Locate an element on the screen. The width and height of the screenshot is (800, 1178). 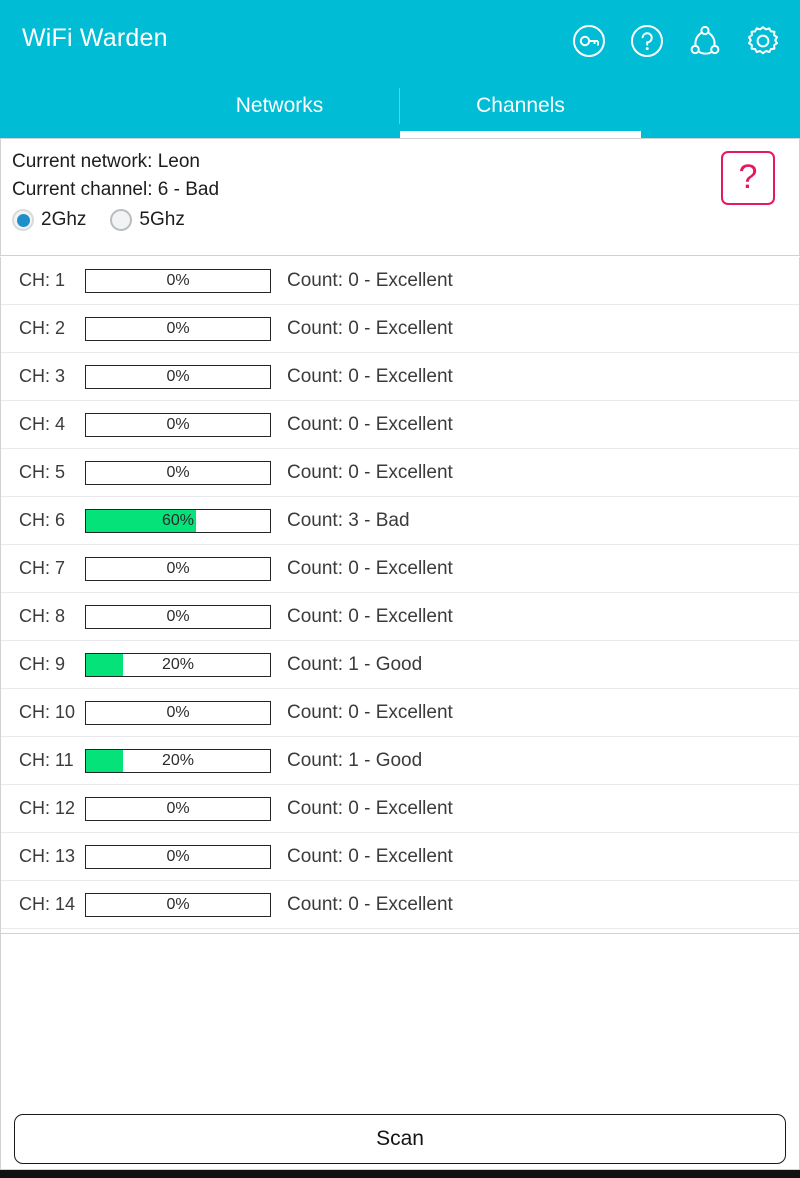
tab-networks-label: Networks is located at coordinates (279, 105).